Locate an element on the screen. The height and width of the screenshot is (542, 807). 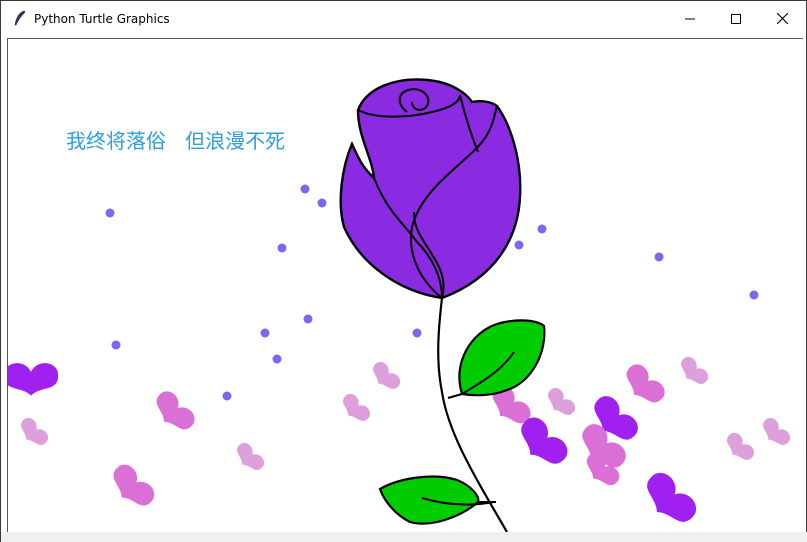
maximize-icon is located at coordinates (736, 18).